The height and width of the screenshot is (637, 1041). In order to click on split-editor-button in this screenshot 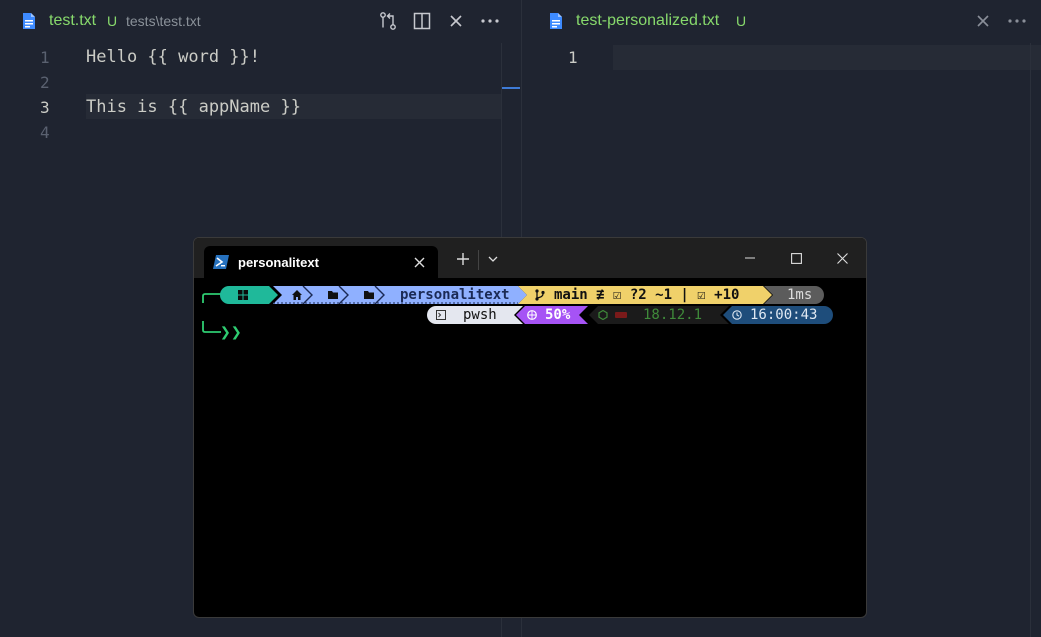, I will do `click(422, 21)`.